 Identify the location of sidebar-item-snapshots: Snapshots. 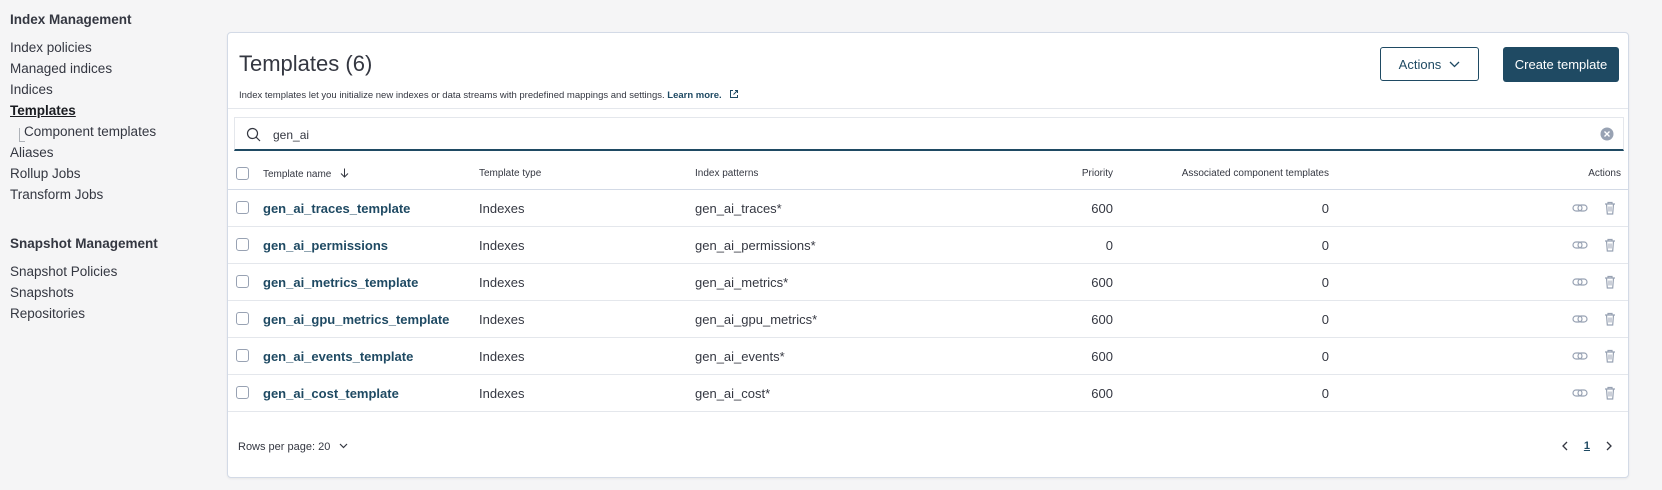
(42, 292).